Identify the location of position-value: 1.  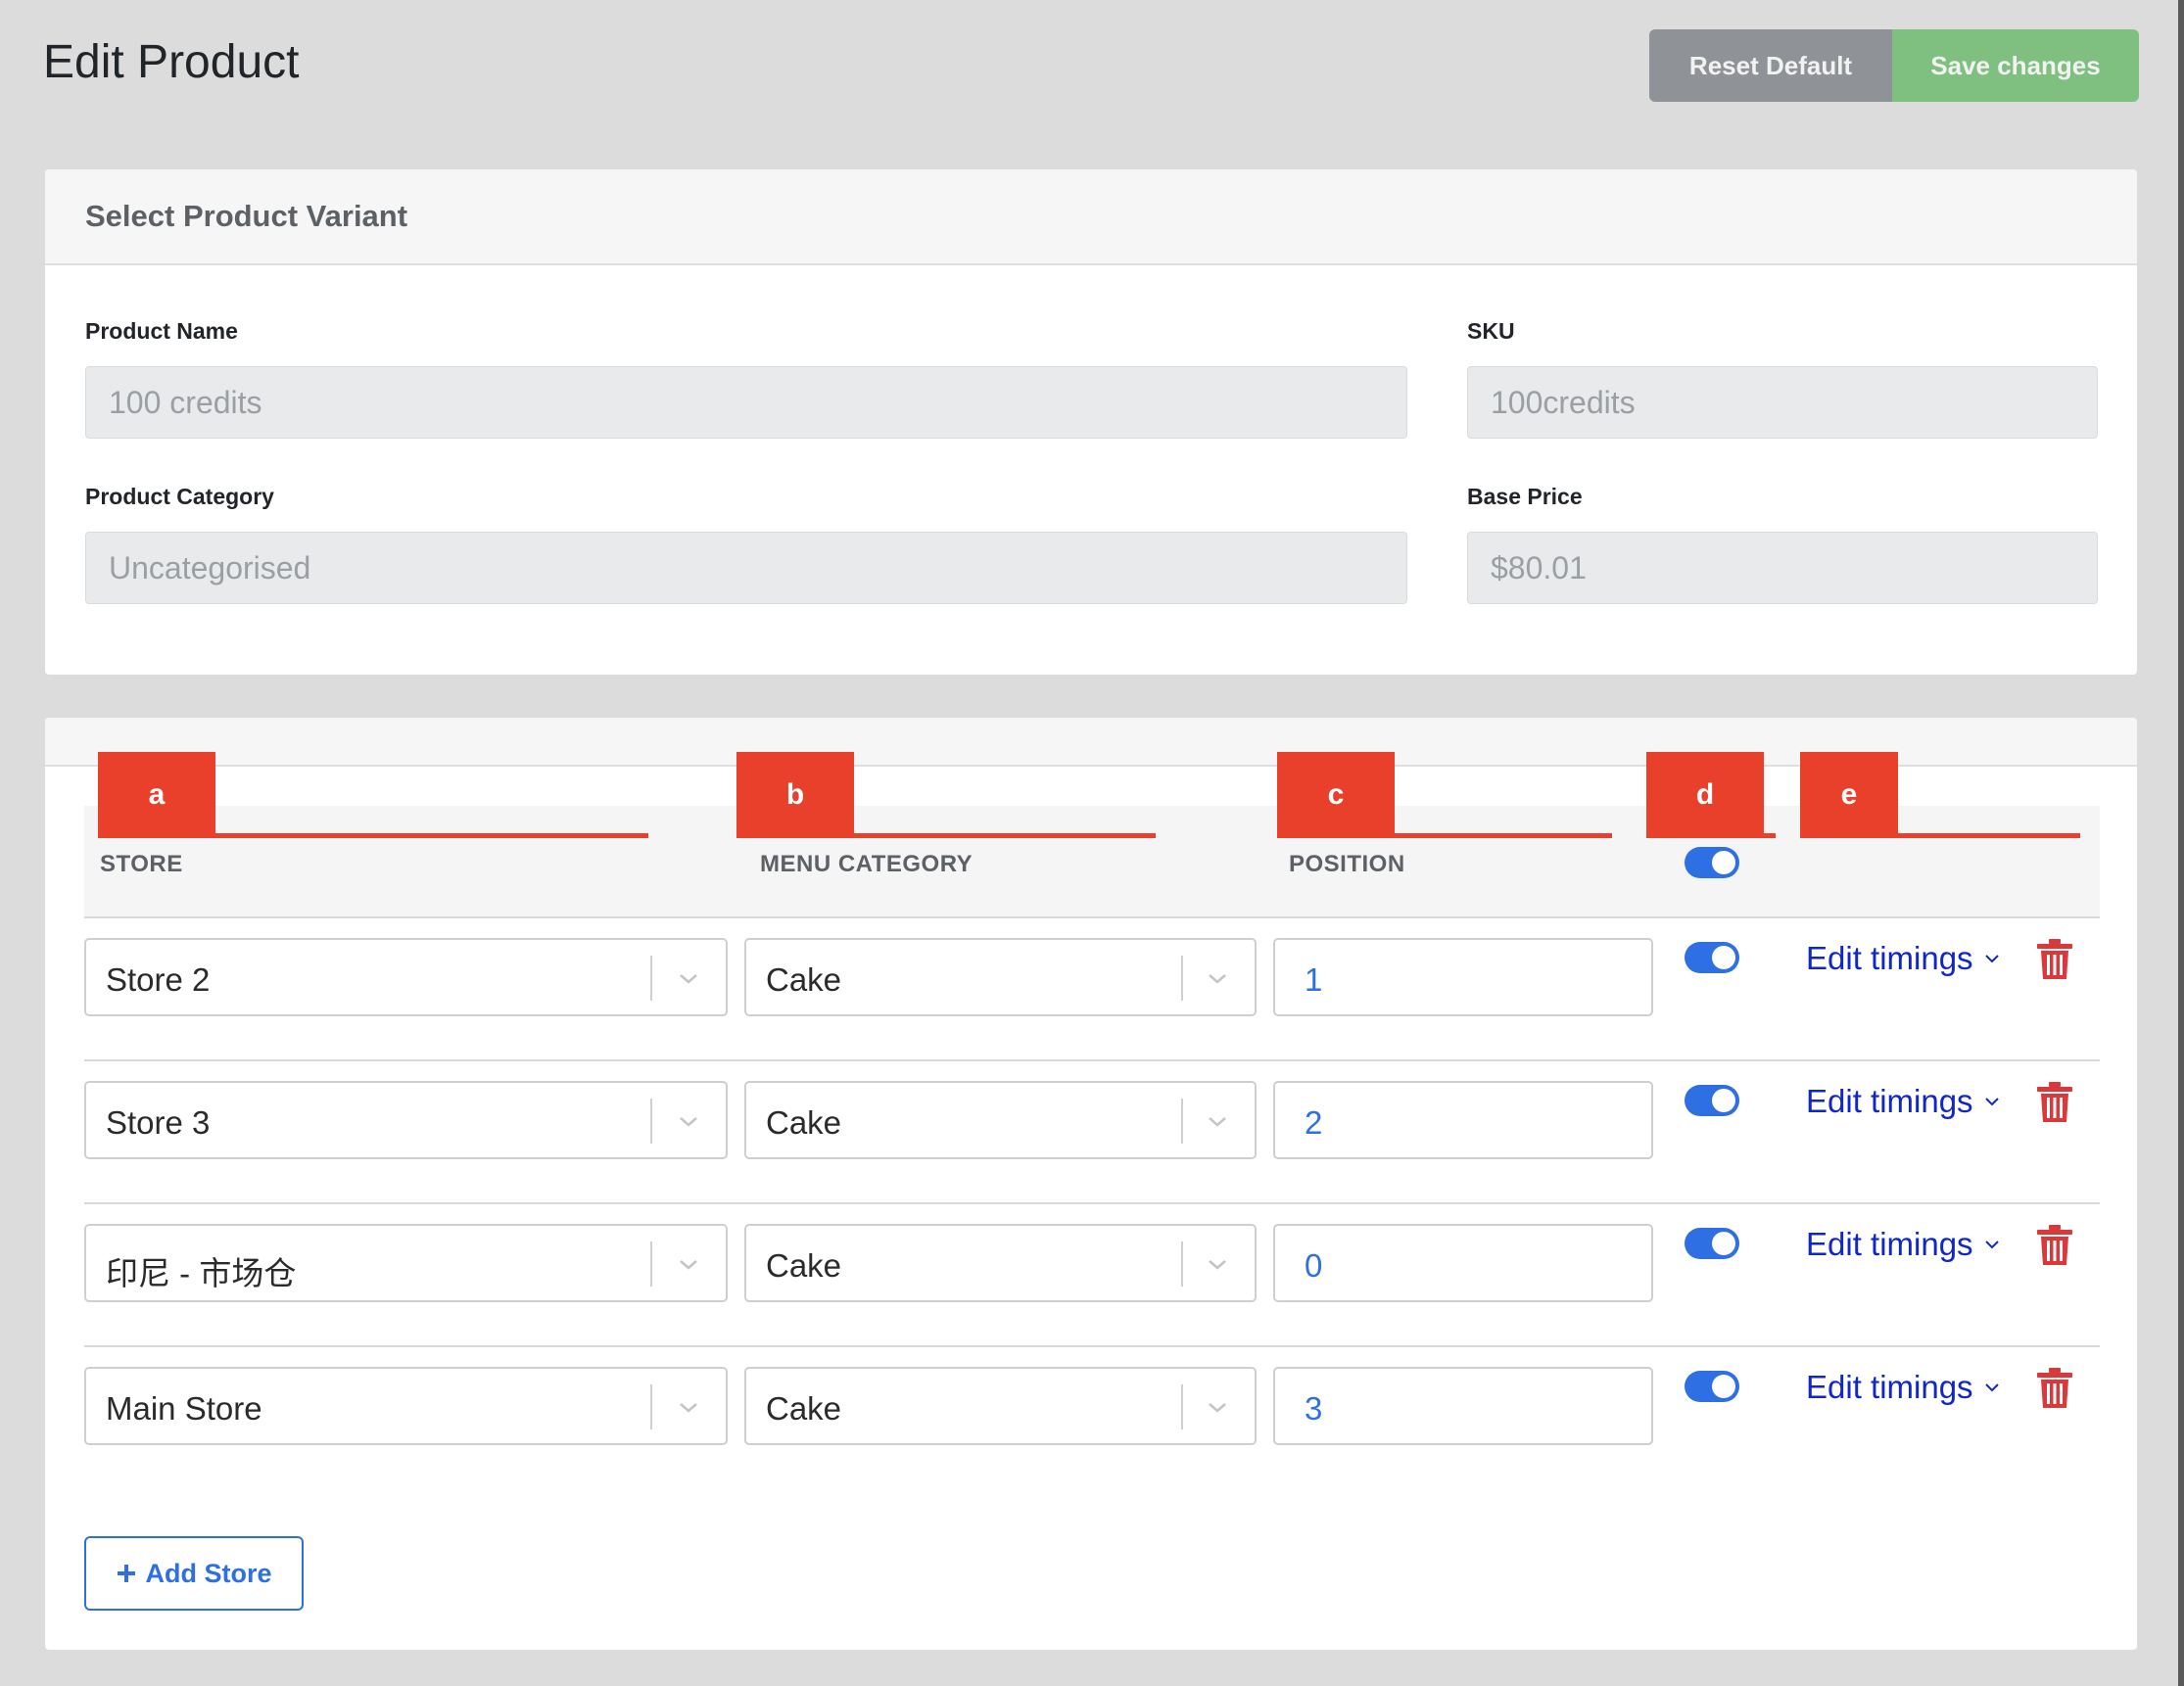
(1314, 979).